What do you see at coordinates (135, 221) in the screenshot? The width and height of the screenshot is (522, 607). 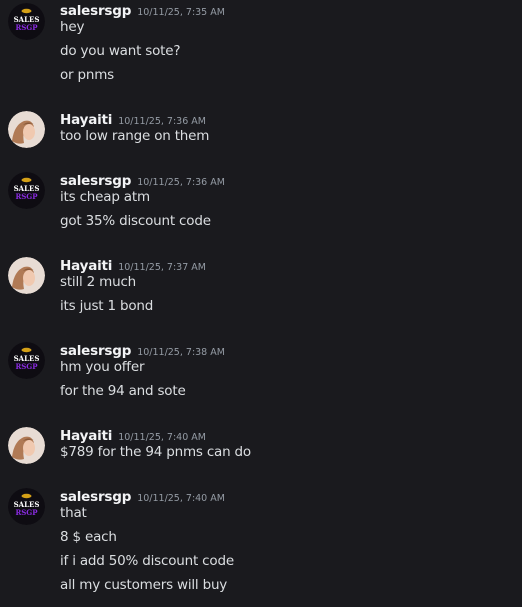 I see `message-text: got 35% discount code` at bounding box center [135, 221].